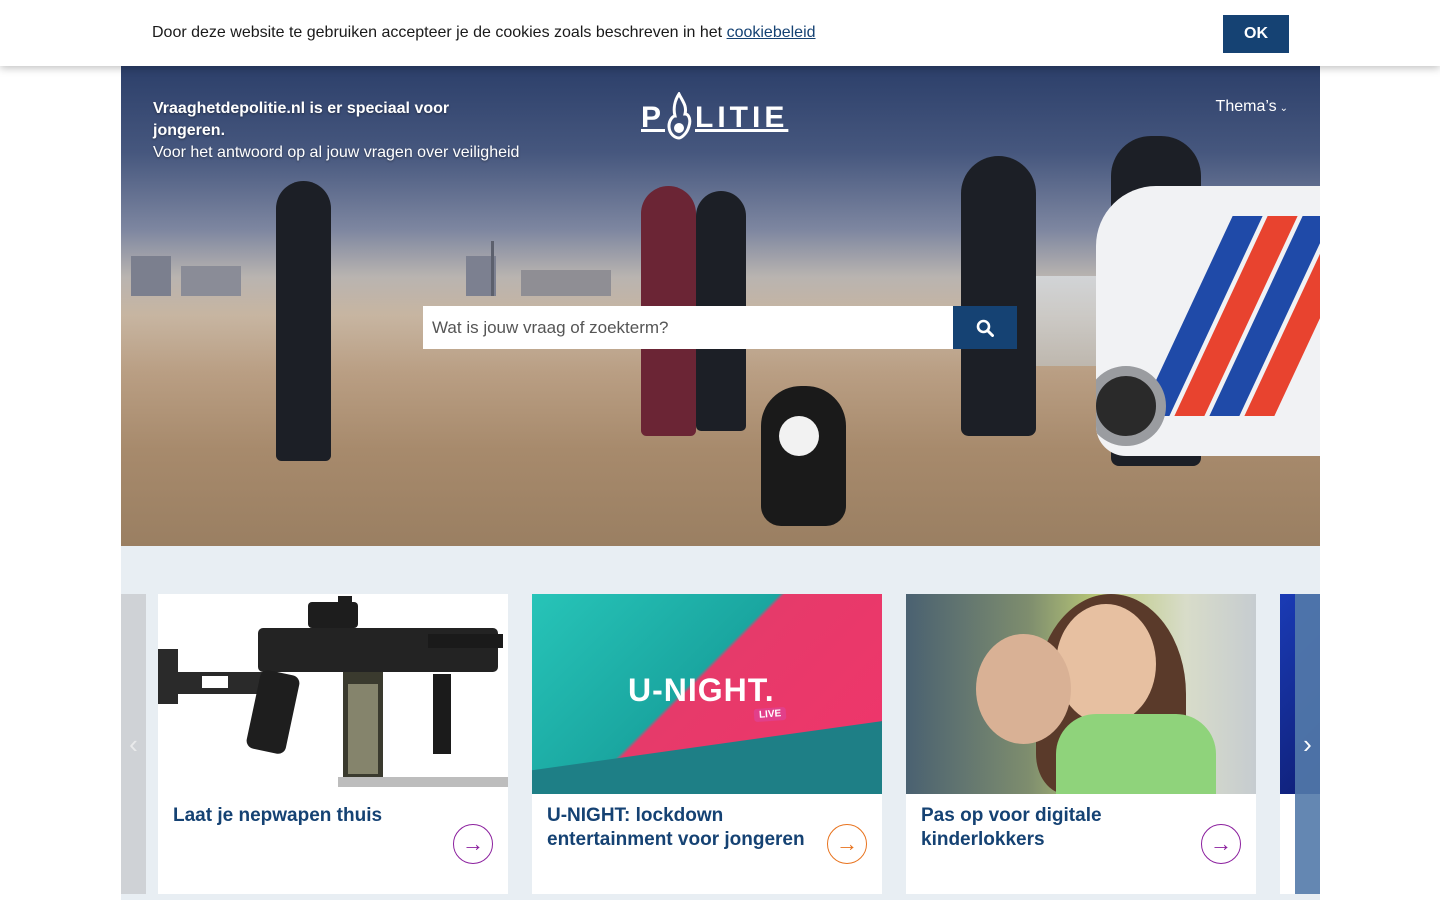 This screenshot has height=900, width=1440. I want to click on cookie-ok-button: OK, so click(1256, 34).